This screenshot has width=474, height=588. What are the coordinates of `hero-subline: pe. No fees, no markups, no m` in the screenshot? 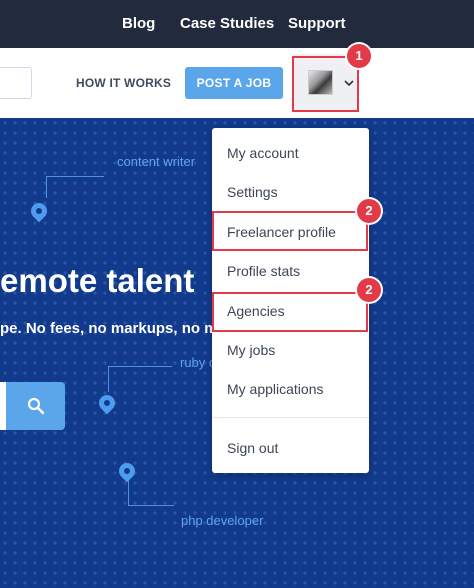 It's located at (109, 328).